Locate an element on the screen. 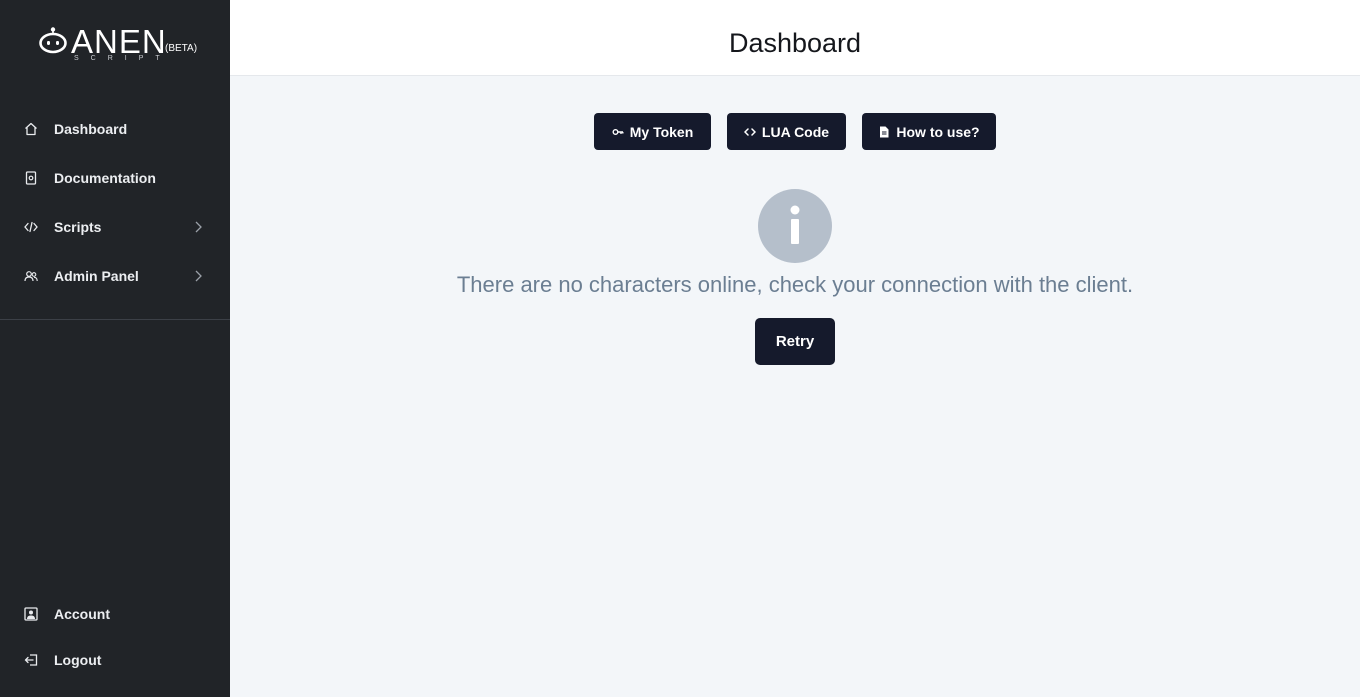 Image resolution: width=1360 pixels, height=697 pixels. sidebar-item-label: Account is located at coordinates (82, 614).